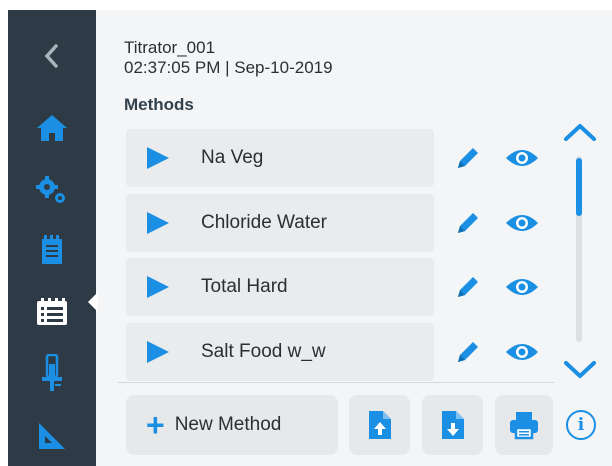 The height and width of the screenshot is (466, 612). I want to click on printer-icon, so click(524, 426).